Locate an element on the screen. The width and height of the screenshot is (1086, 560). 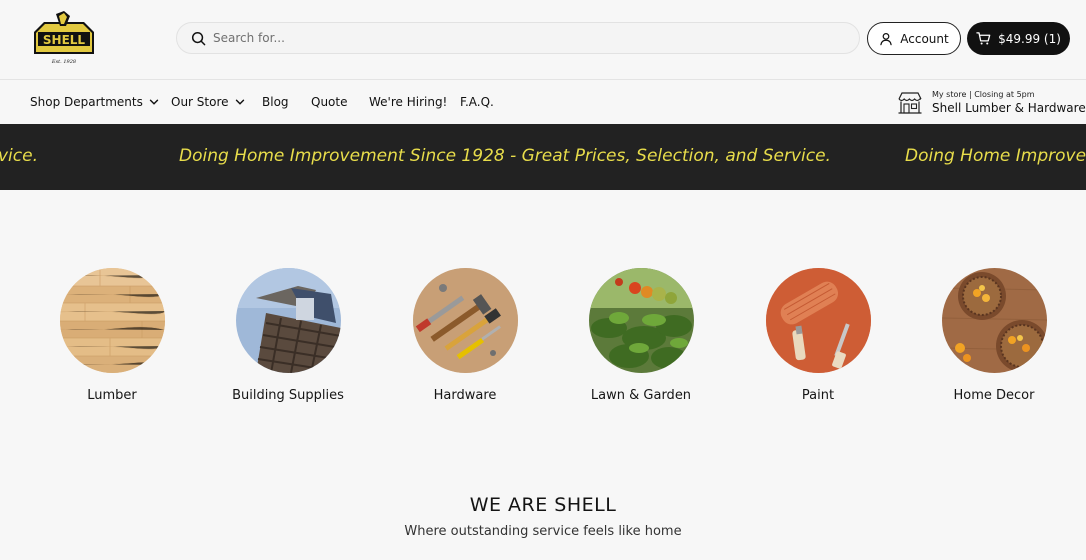
tools-image is located at coordinates (465, 320).